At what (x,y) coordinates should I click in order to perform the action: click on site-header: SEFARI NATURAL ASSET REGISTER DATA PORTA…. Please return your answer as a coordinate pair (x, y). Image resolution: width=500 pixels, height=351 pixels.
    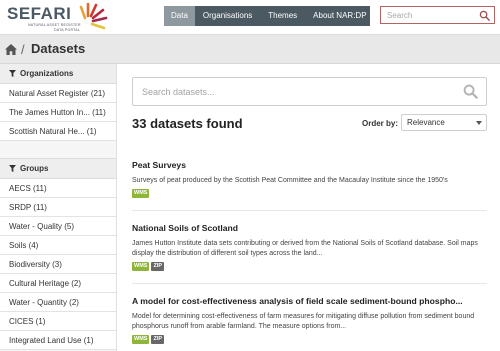
    Looking at the image, I should click on (250, 17).